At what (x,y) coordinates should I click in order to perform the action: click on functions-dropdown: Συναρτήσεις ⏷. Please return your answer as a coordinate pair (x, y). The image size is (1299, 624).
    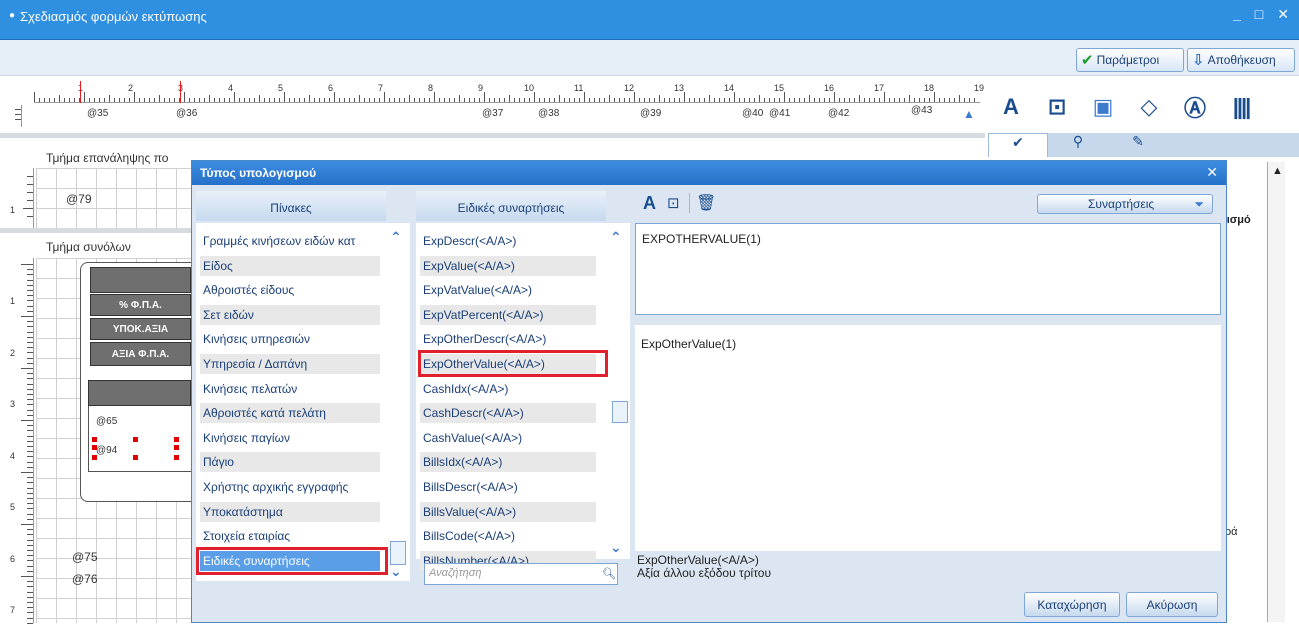
    Looking at the image, I should click on (1125, 204).